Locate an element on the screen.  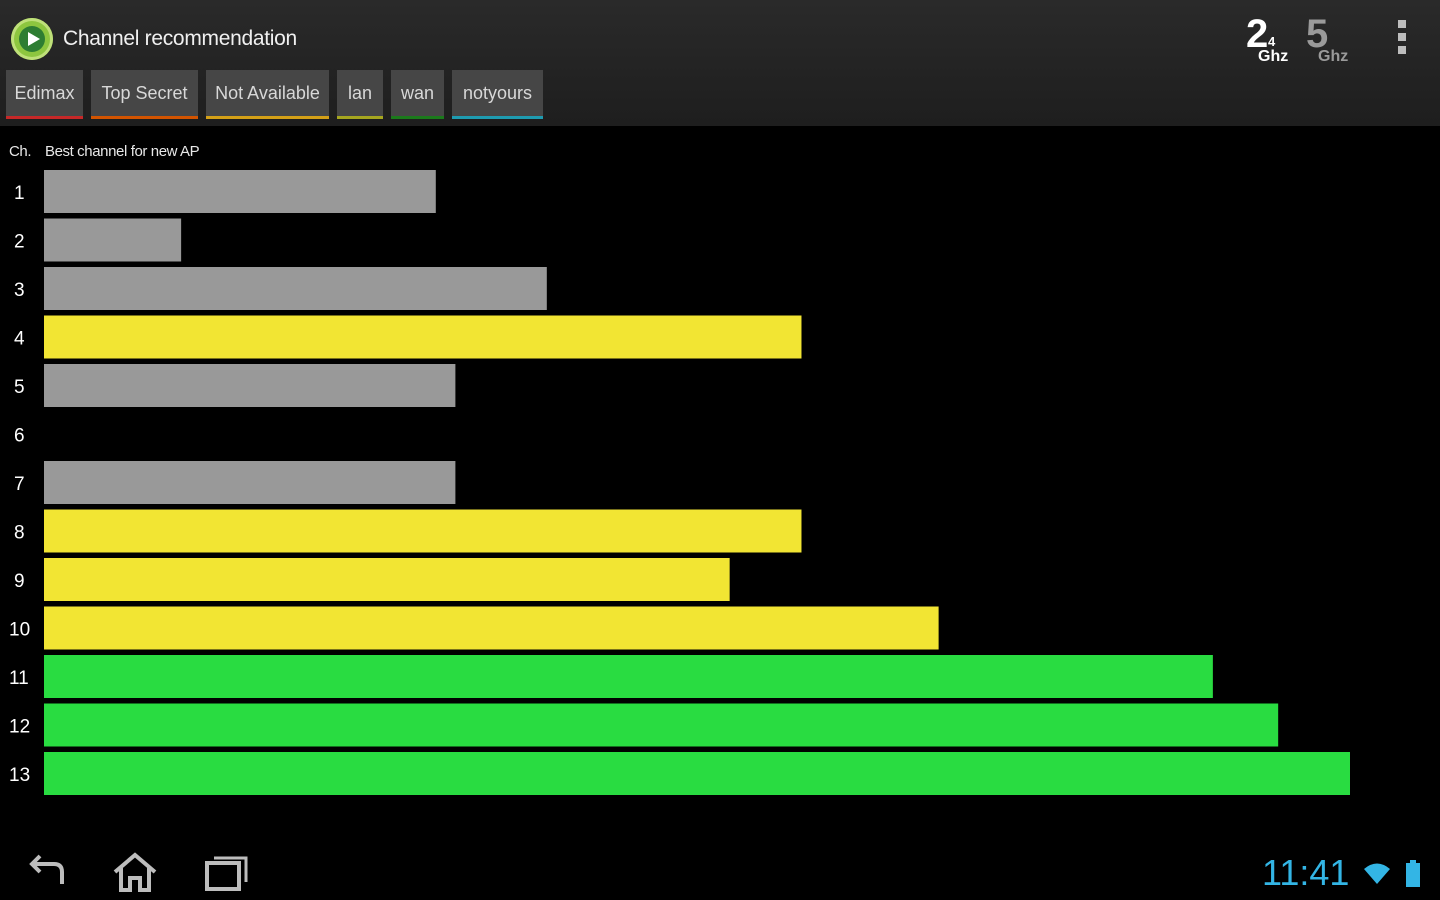
band-24ghz-button: 2 4 Ghz is located at coordinates (1276, 40).